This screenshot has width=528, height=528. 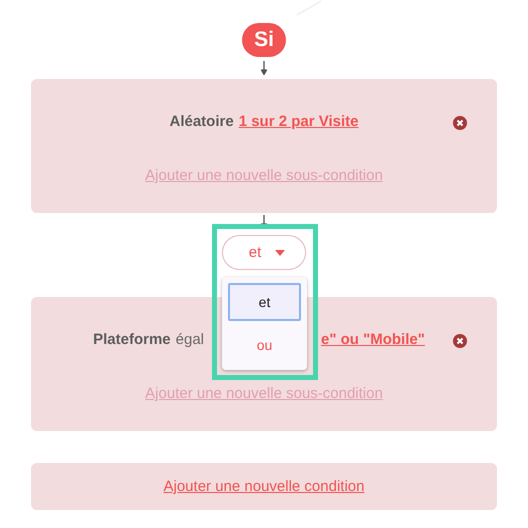 What do you see at coordinates (264, 486) in the screenshot?
I see `add-condition-link: Ajouter une nouvelle condition` at bounding box center [264, 486].